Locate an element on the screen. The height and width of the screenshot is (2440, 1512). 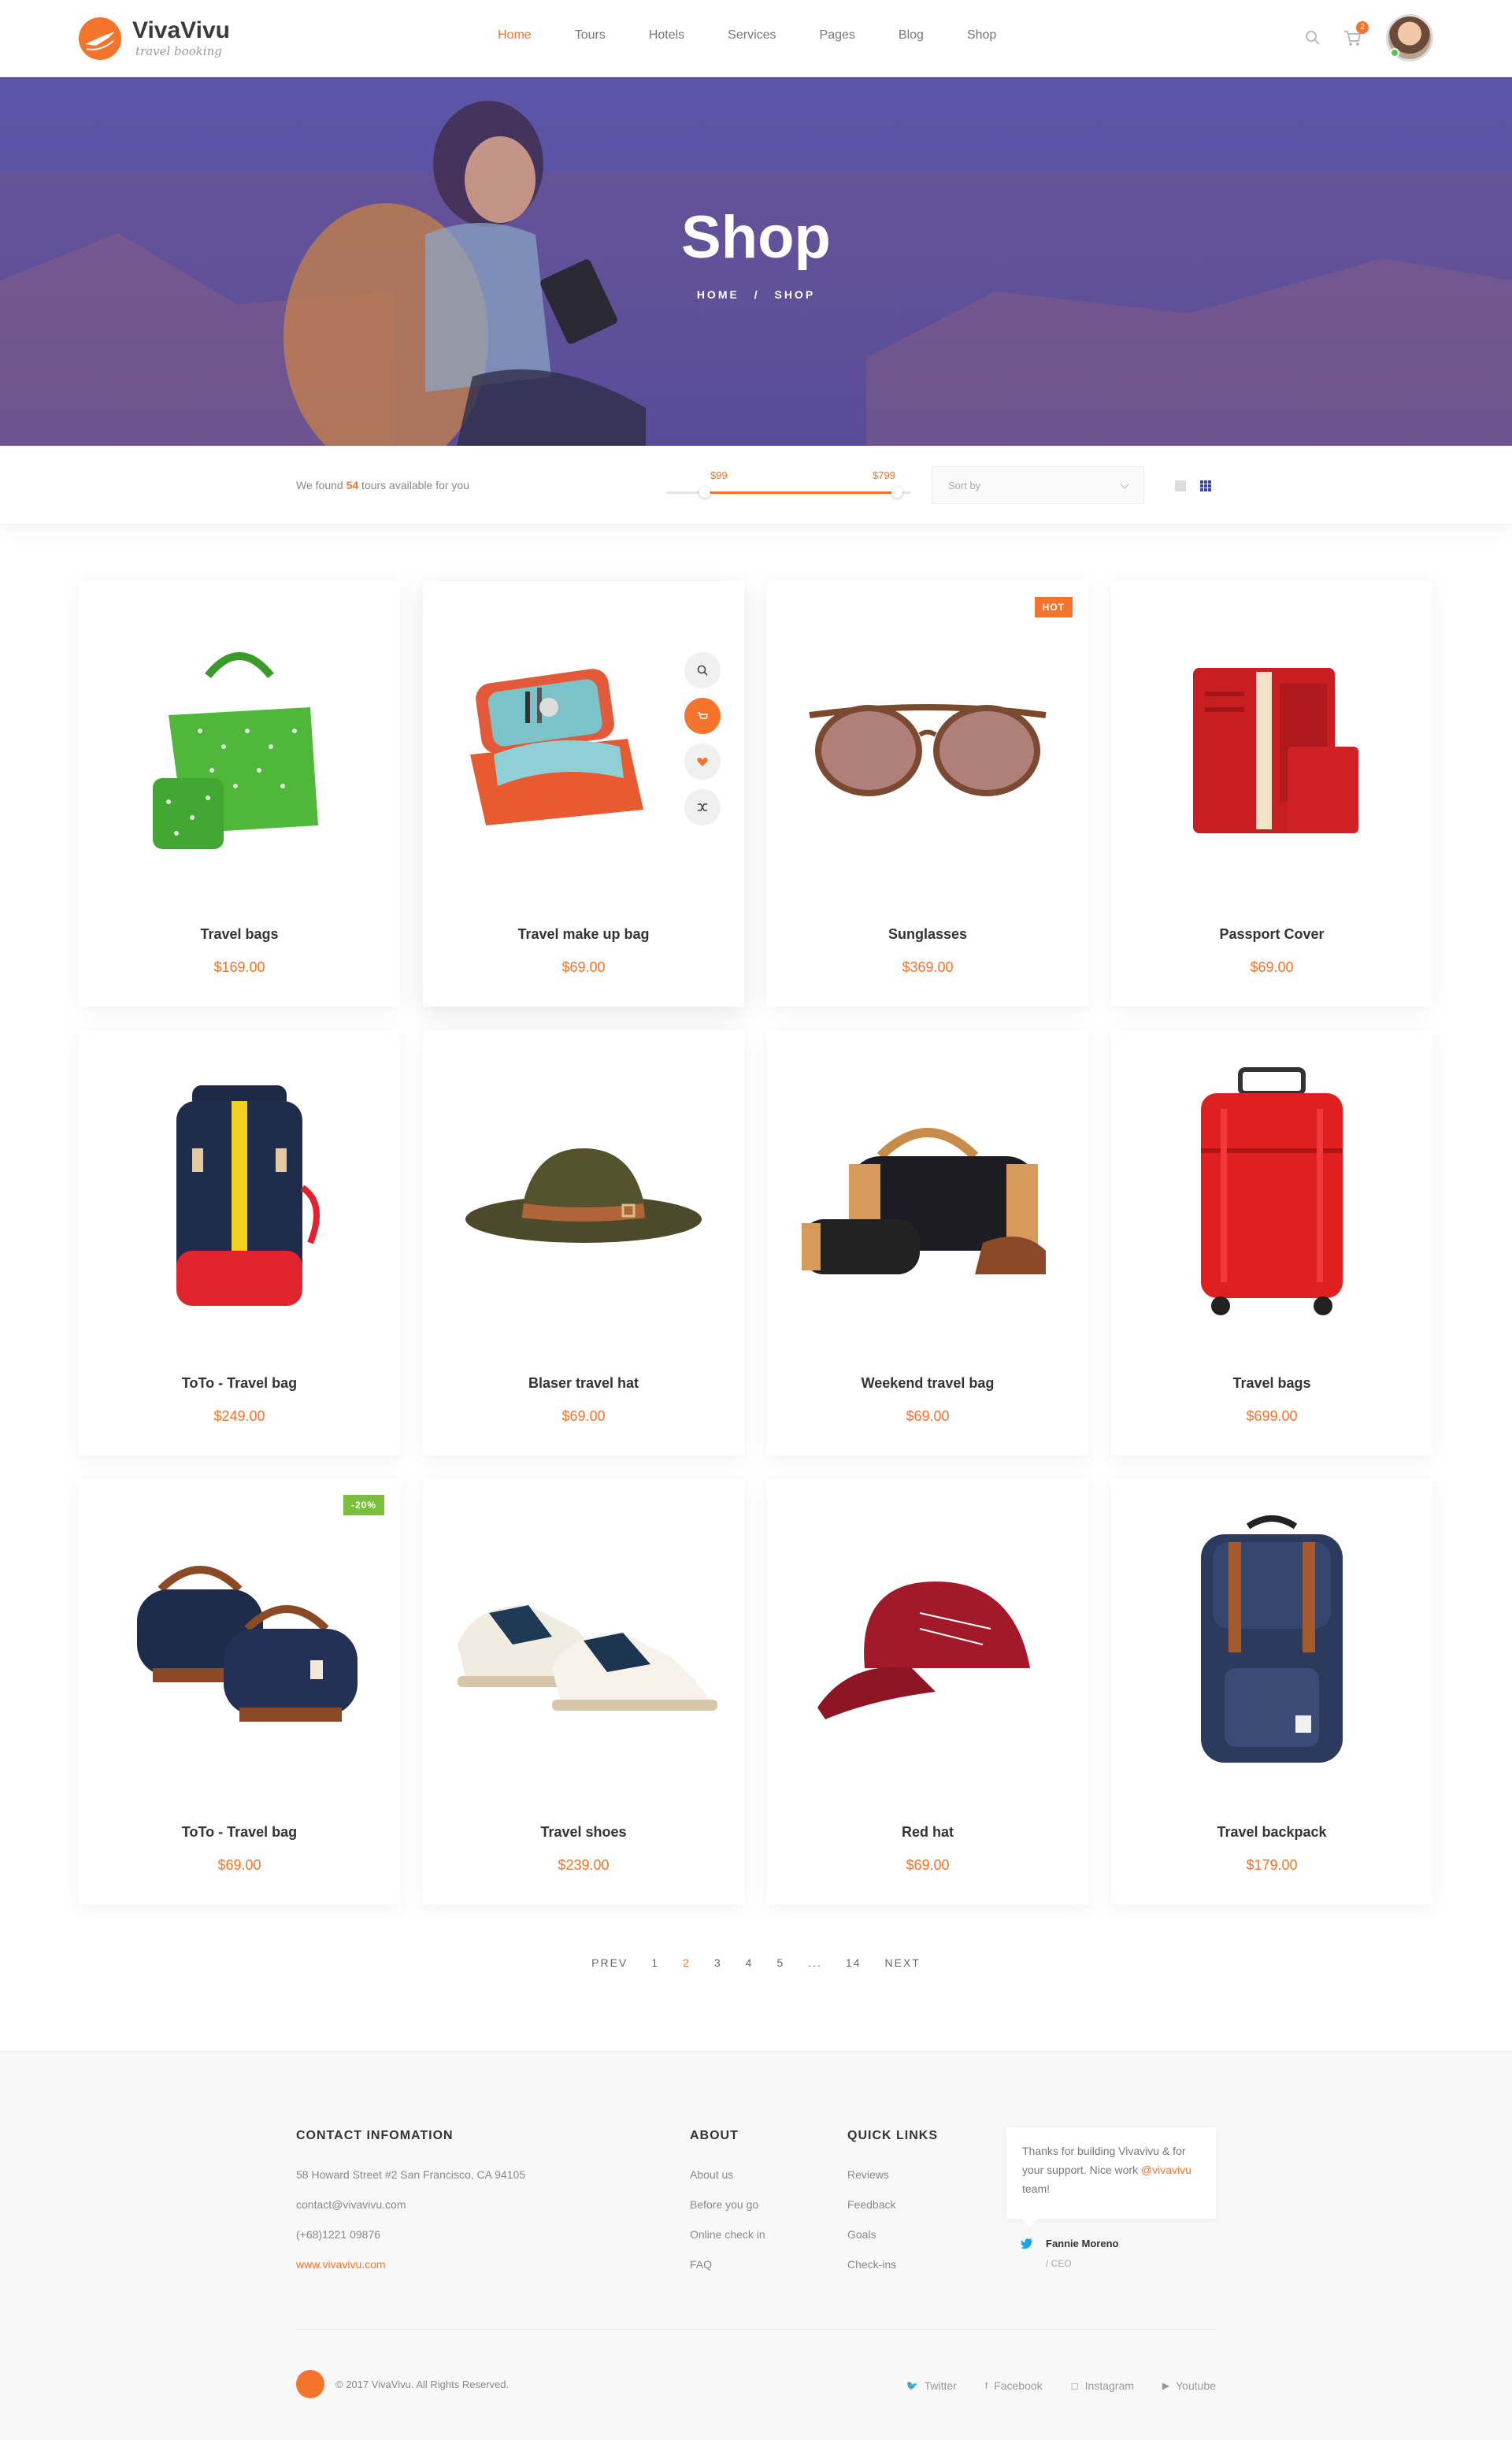
results-count-text: We found 54 tours available for you is located at coordinates (382, 485).